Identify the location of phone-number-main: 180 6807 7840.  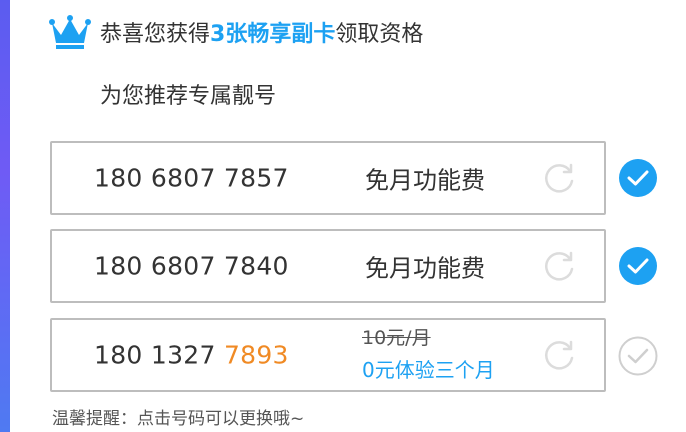
(191, 266).